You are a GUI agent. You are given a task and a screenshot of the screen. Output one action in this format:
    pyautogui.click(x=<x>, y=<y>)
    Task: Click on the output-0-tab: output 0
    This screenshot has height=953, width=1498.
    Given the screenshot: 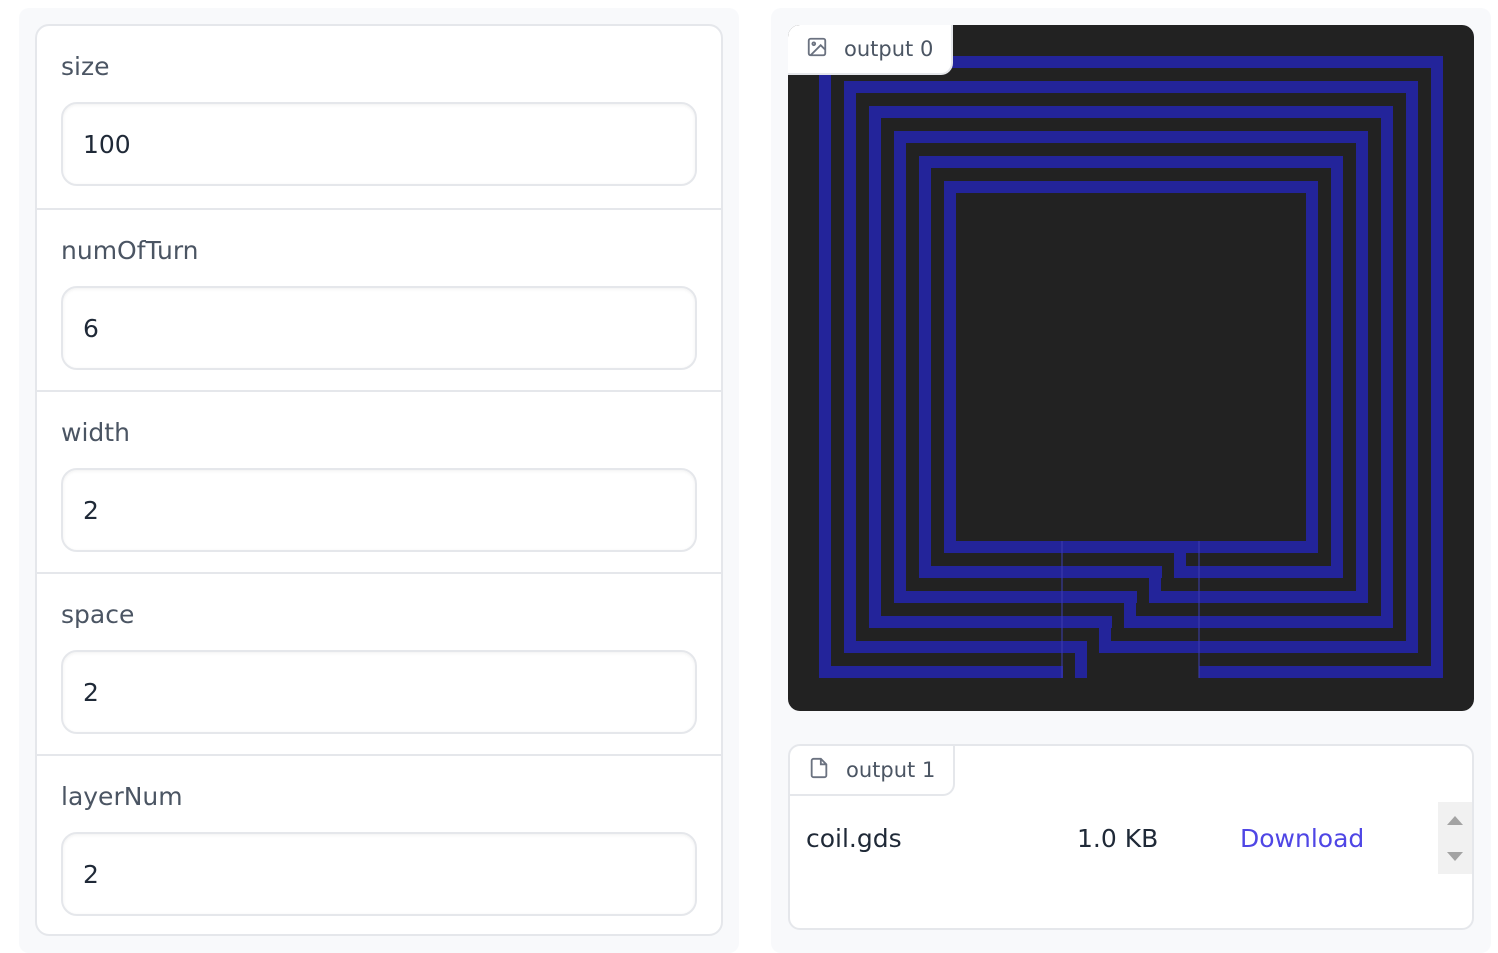 What is the action you would take?
    pyautogui.click(x=871, y=50)
    